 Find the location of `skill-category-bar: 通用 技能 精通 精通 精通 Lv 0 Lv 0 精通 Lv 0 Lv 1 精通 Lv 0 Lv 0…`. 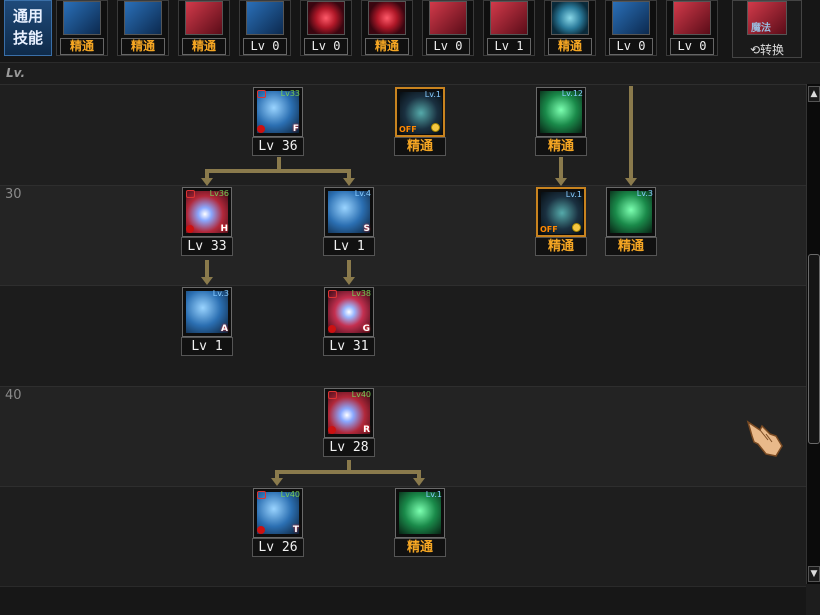

skill-category-bar: 通用 技能 精通 精通 精通 Lv 0 Lv 0 精通 Lv 0 Lv 1 精通 Lv 0 Lv 0… is located at coordinates (410, 31).